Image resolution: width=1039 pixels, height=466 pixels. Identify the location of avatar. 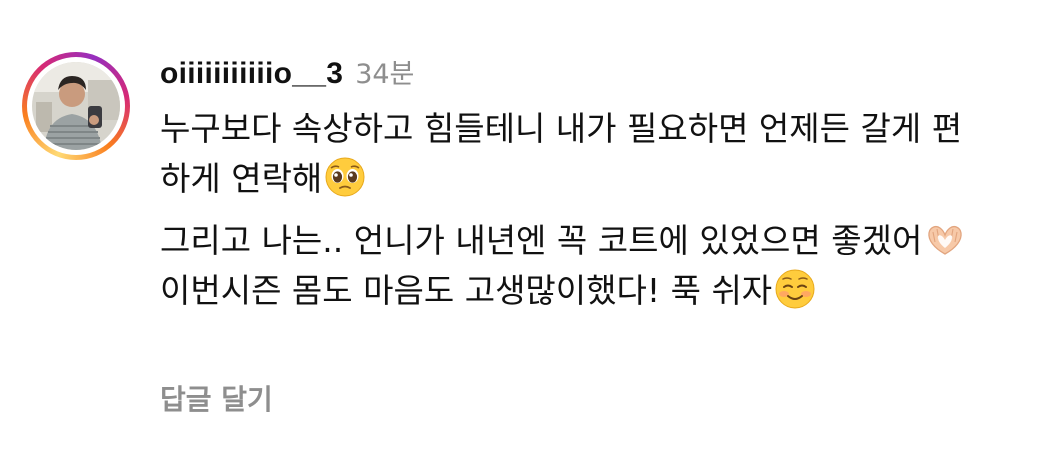
(76, 106).